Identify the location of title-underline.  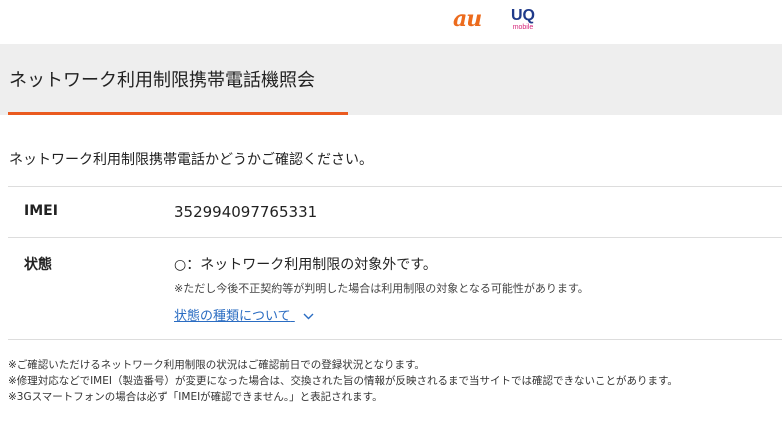
(178, 113).